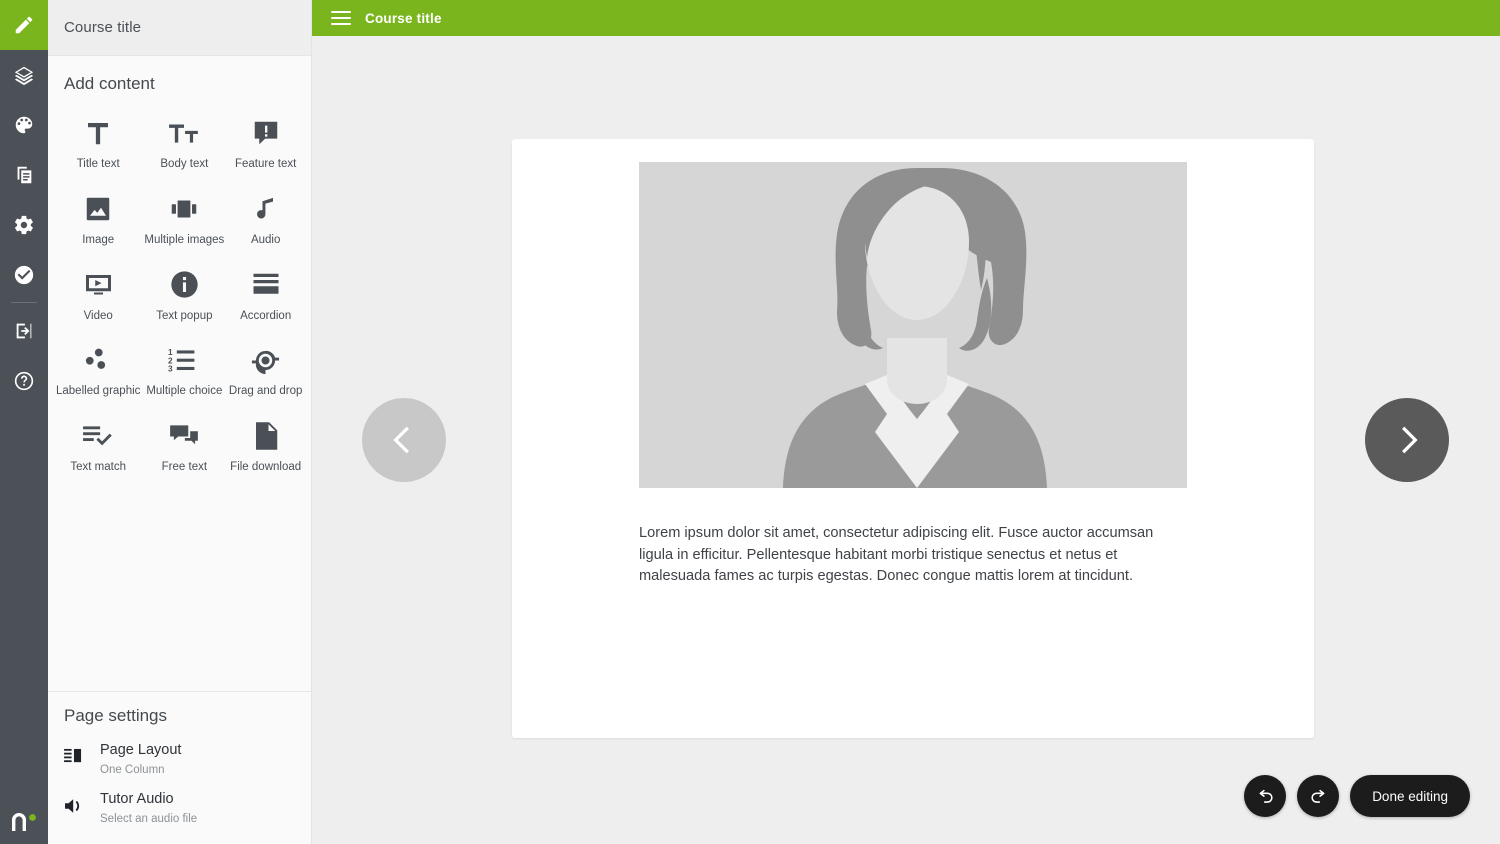 This screenshot has width=1500, height=844. Describe the element at coordinates (24, 422) in the screenshot. I see `left-icon-rail` at that location.